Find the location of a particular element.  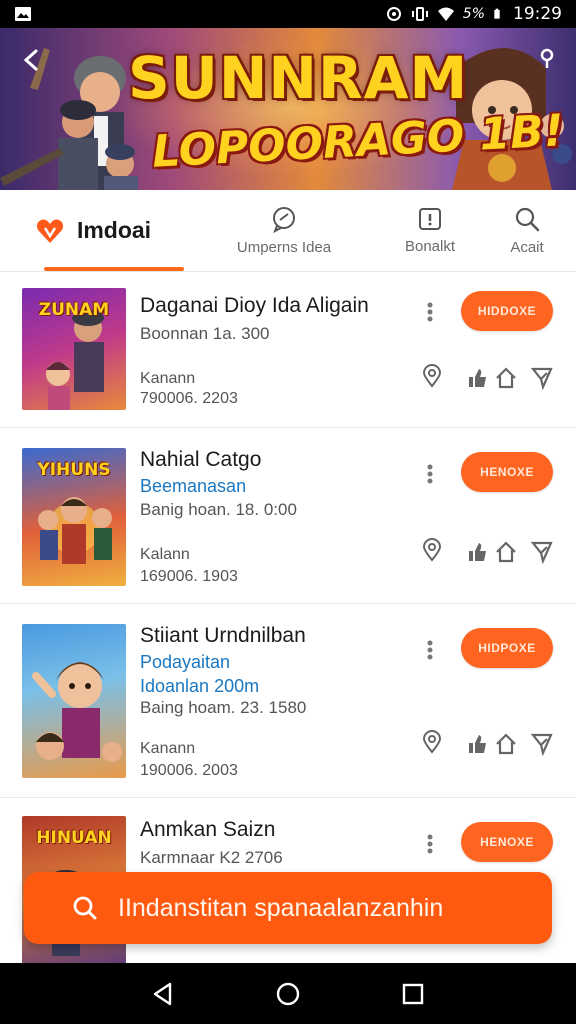

item-detail: Karmnaar K2 2706 is located at coordinates (211, 857).